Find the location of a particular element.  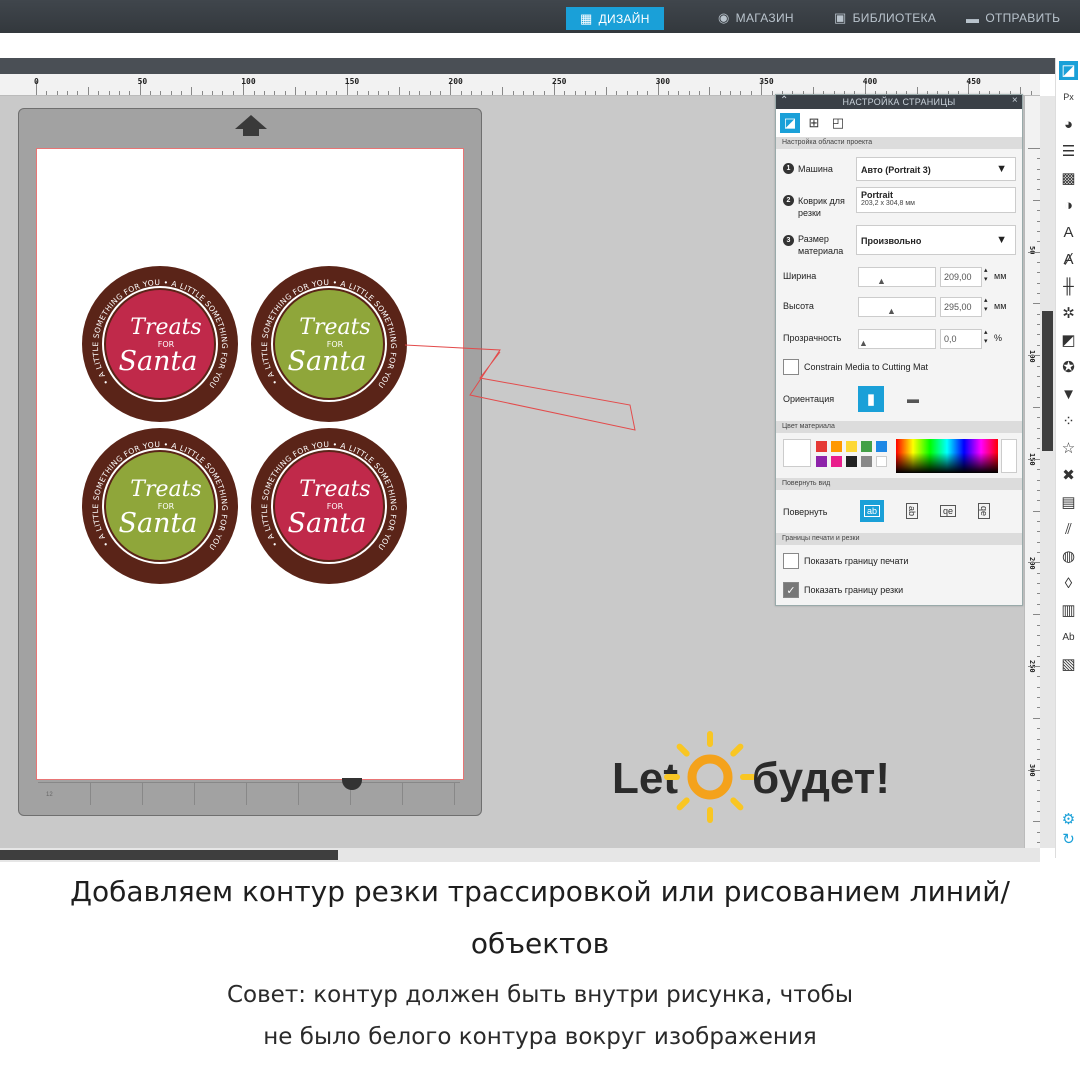

opacity-row: Прозрачность ▲ 0,0 ▴ ▾ % is located at coordinates (899, 339).